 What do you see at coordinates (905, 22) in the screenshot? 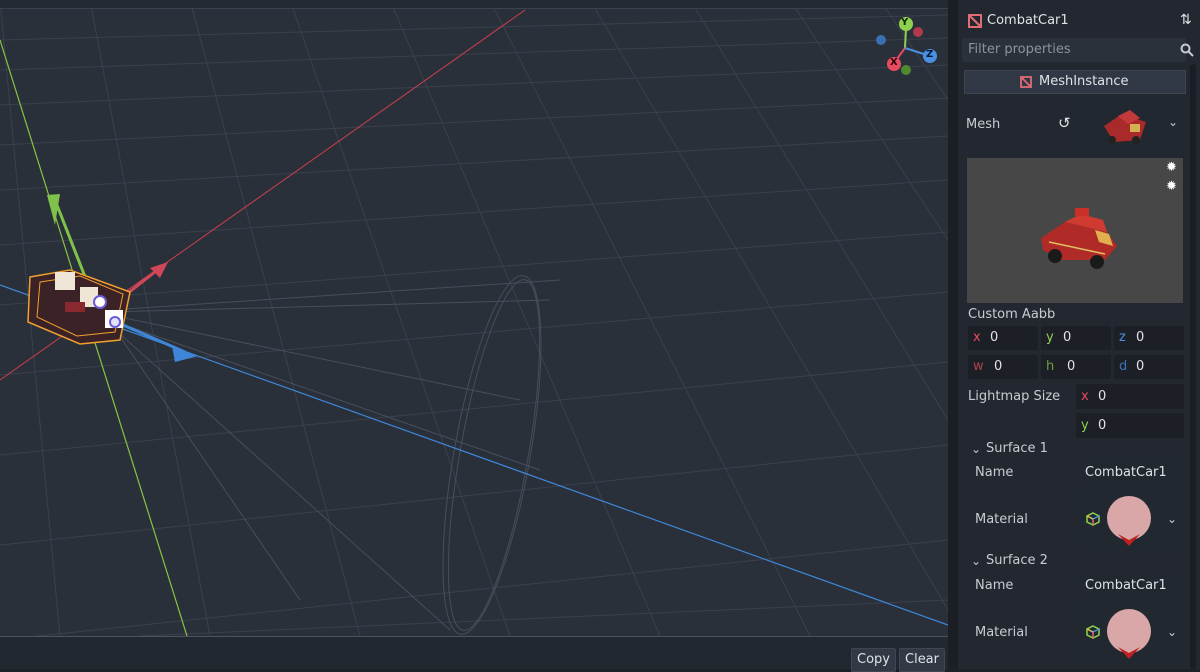
I see `gizmo-y-label: Y` at bounding box center [905, 22].